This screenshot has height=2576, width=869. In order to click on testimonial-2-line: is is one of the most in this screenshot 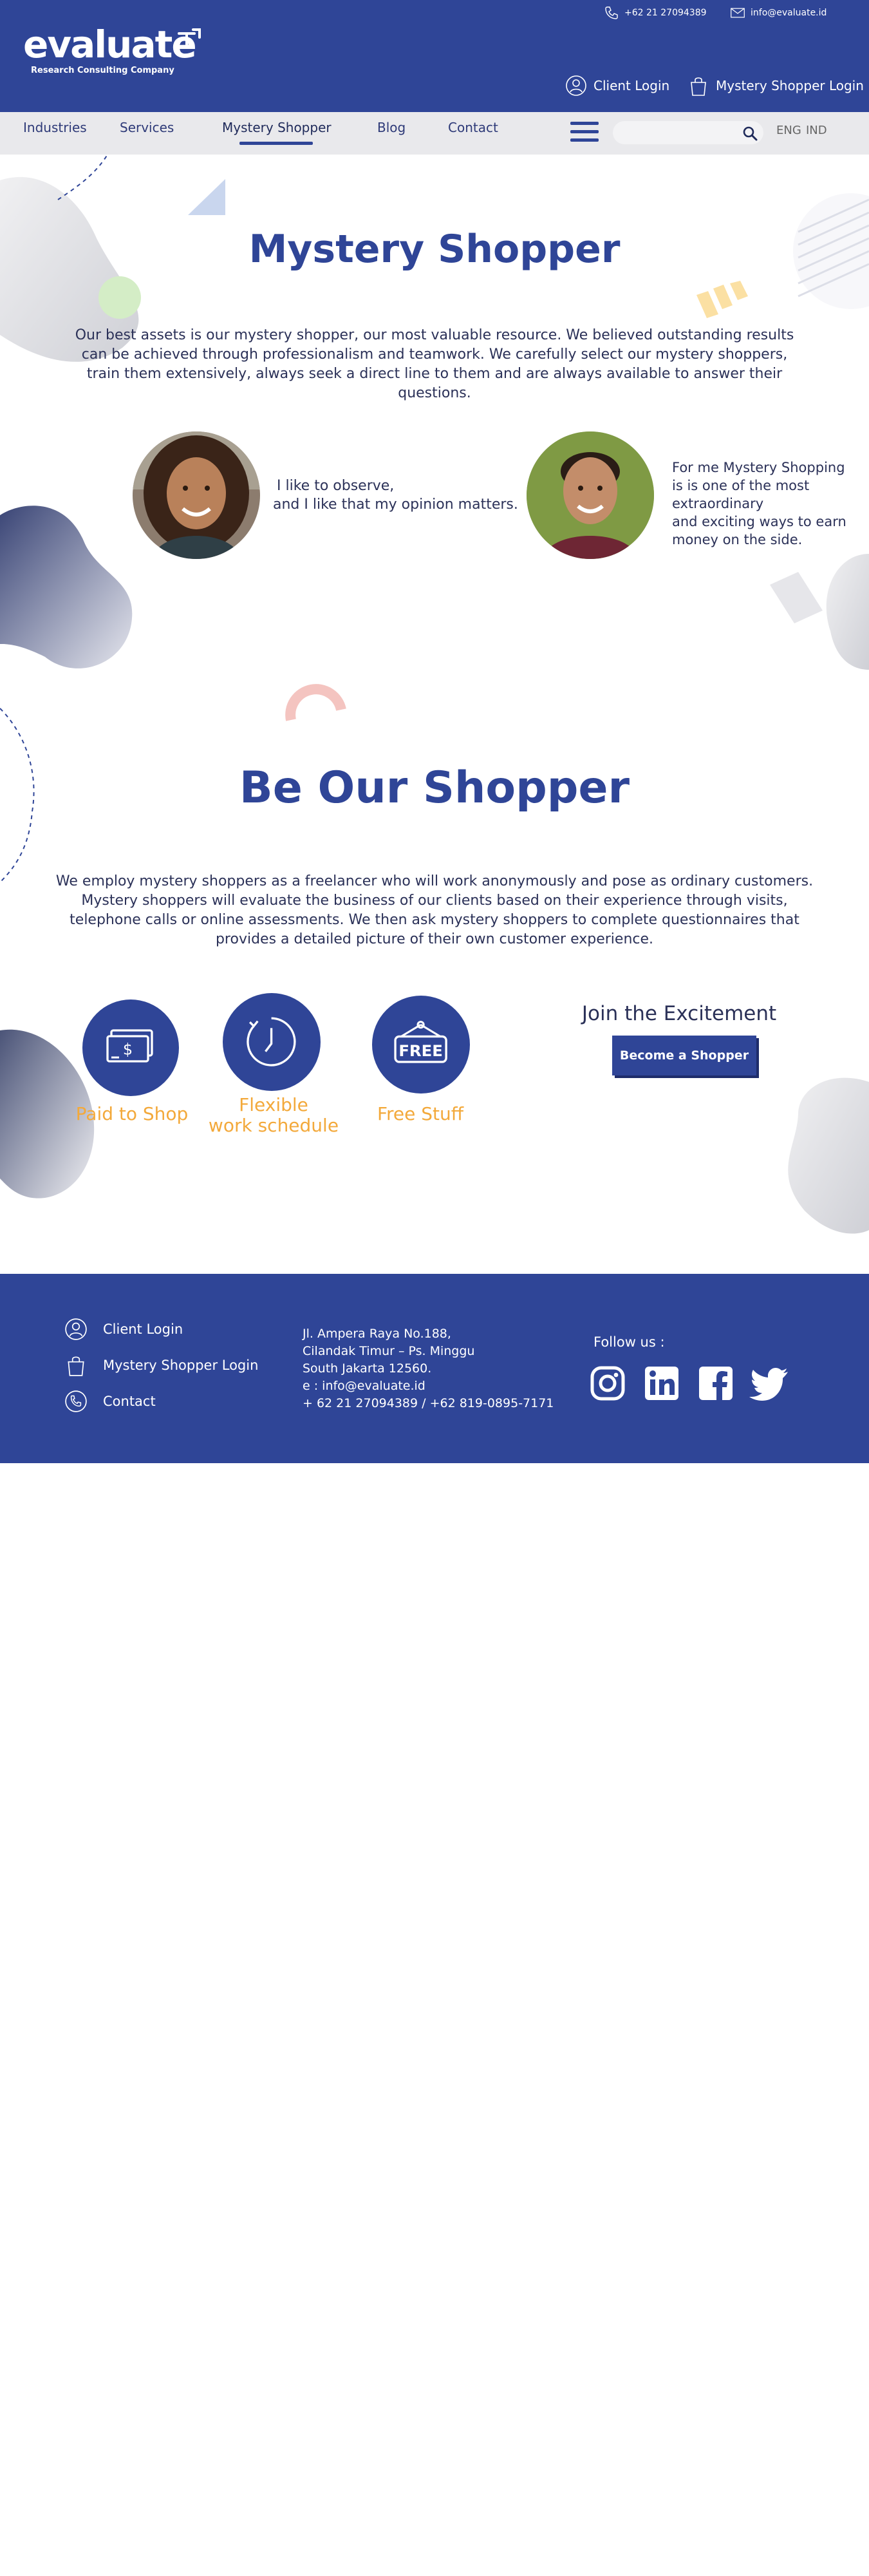, I will do `click(741, 485)`.